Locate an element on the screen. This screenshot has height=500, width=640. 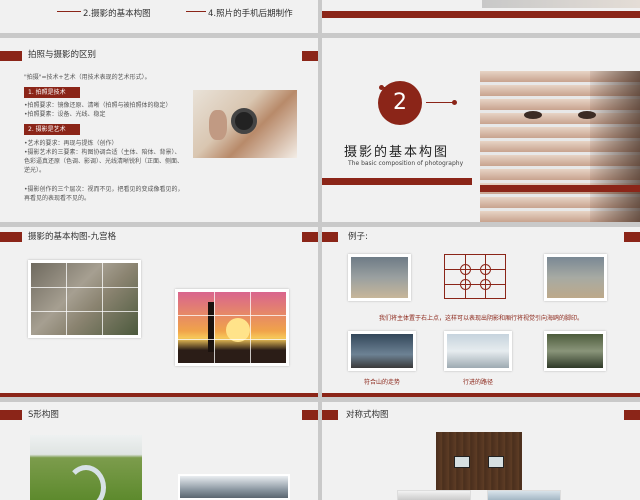
mountain-photo is located at coordinates (382, 351).